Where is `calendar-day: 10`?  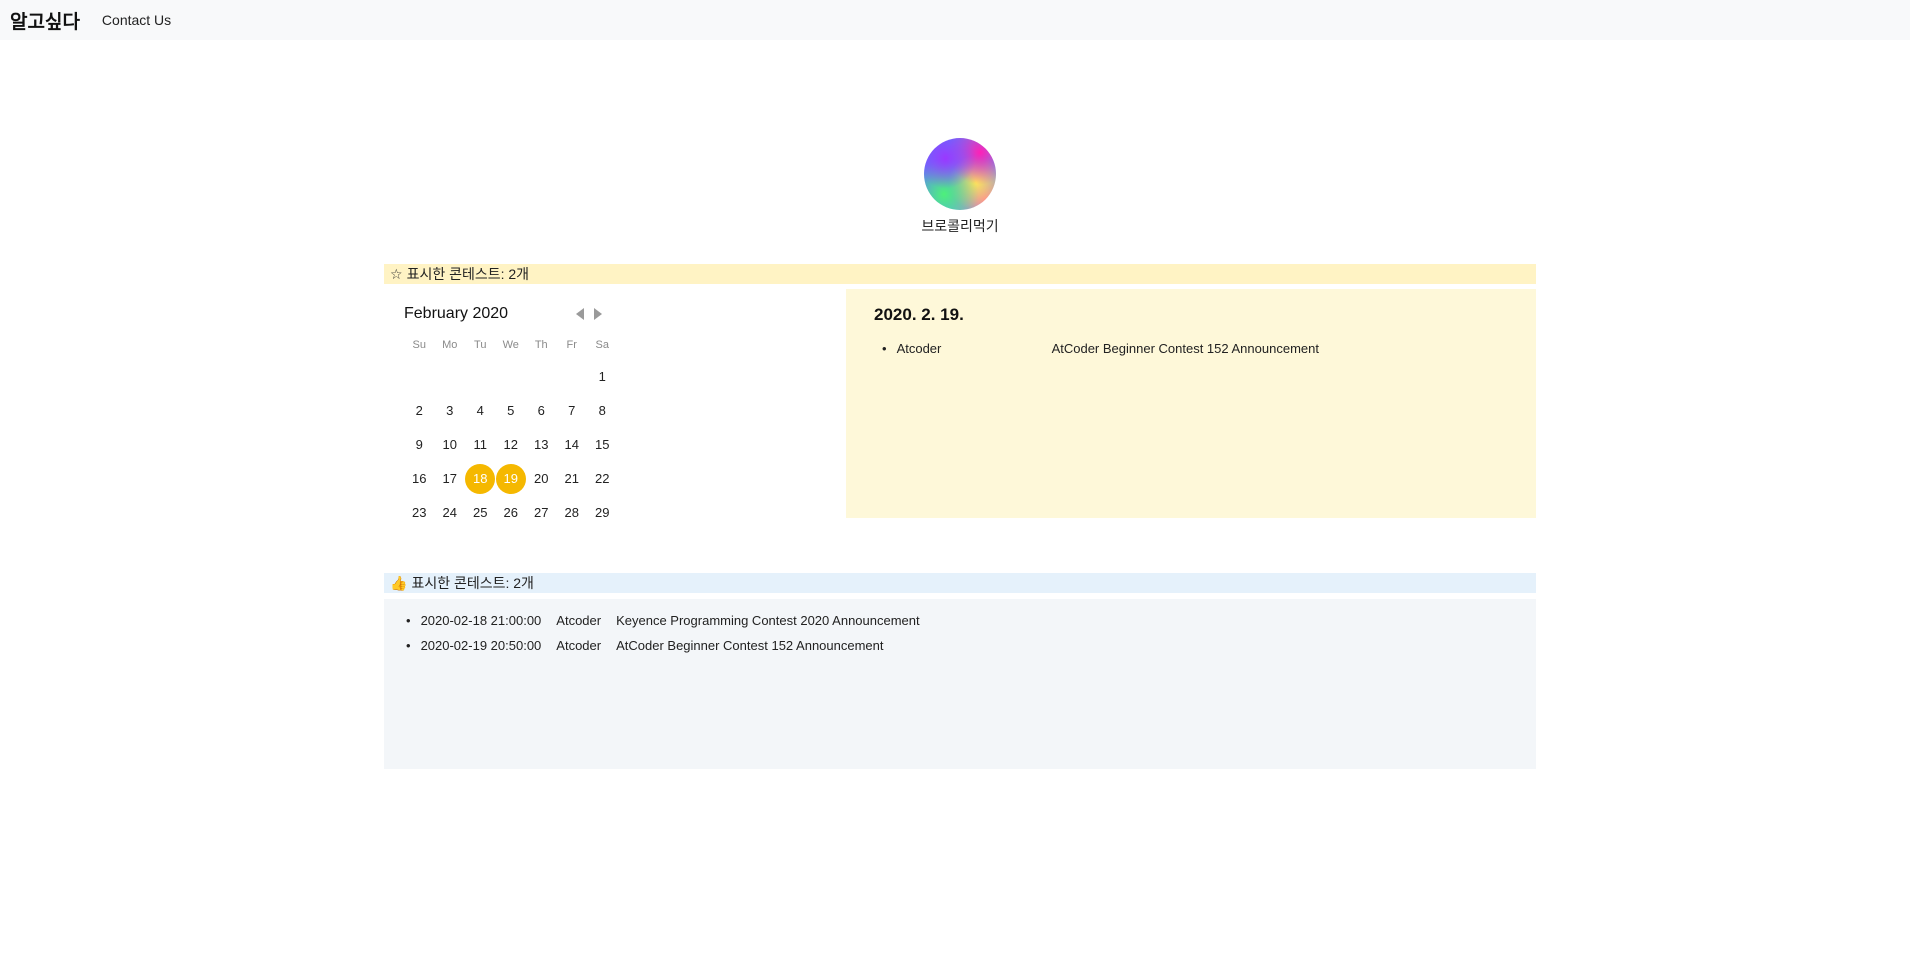
calendar-day: 10 is located at coordinates (450, 445).